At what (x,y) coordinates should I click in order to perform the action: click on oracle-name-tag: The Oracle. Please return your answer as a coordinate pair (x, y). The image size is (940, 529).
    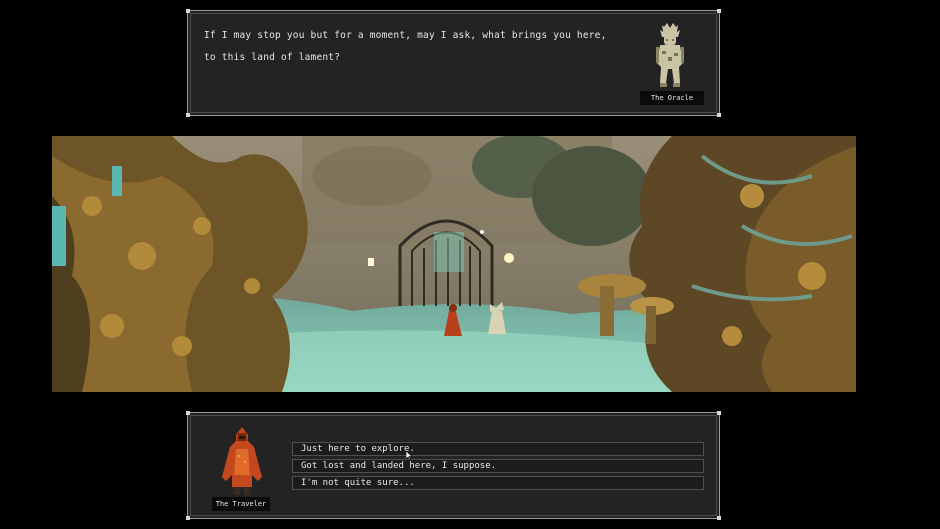
    Looking at the image, I should click on (672, 98).